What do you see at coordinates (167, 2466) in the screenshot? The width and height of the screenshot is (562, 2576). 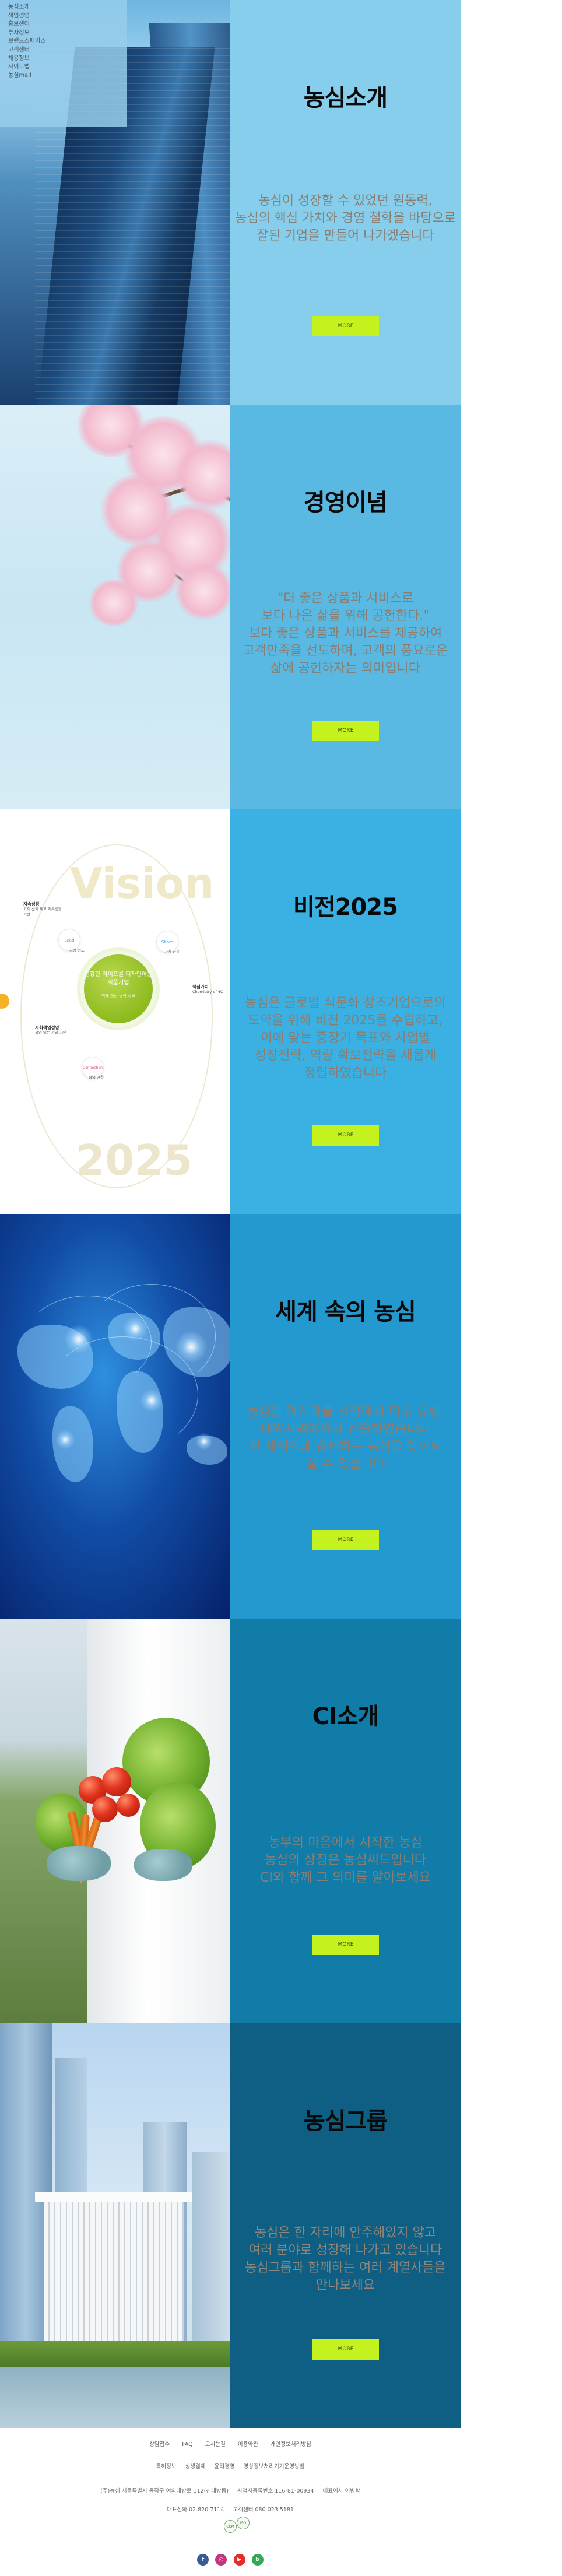 I see `footer-link-patent: 특허정보` at bounding box center [167, 2466].